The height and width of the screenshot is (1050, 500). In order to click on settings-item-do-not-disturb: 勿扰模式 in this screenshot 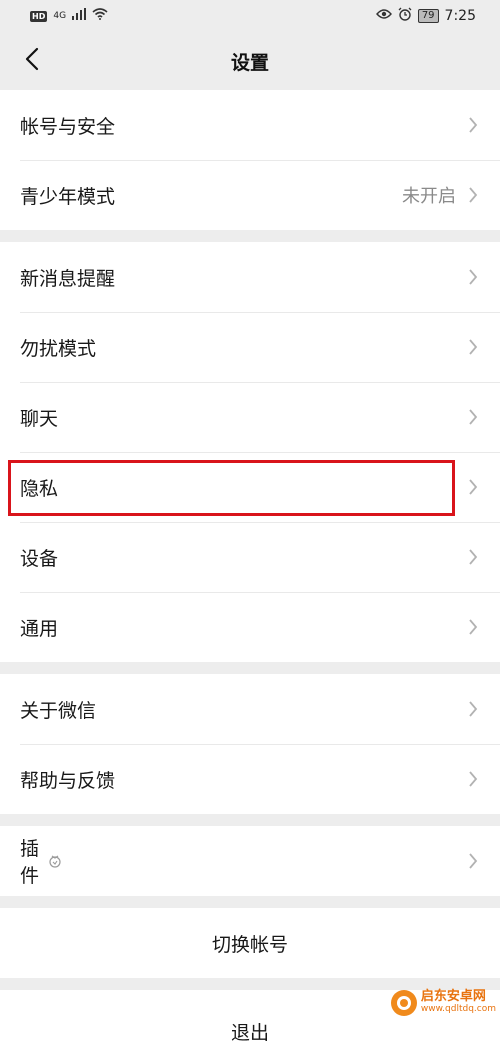, I will do `click(250, 347)`.